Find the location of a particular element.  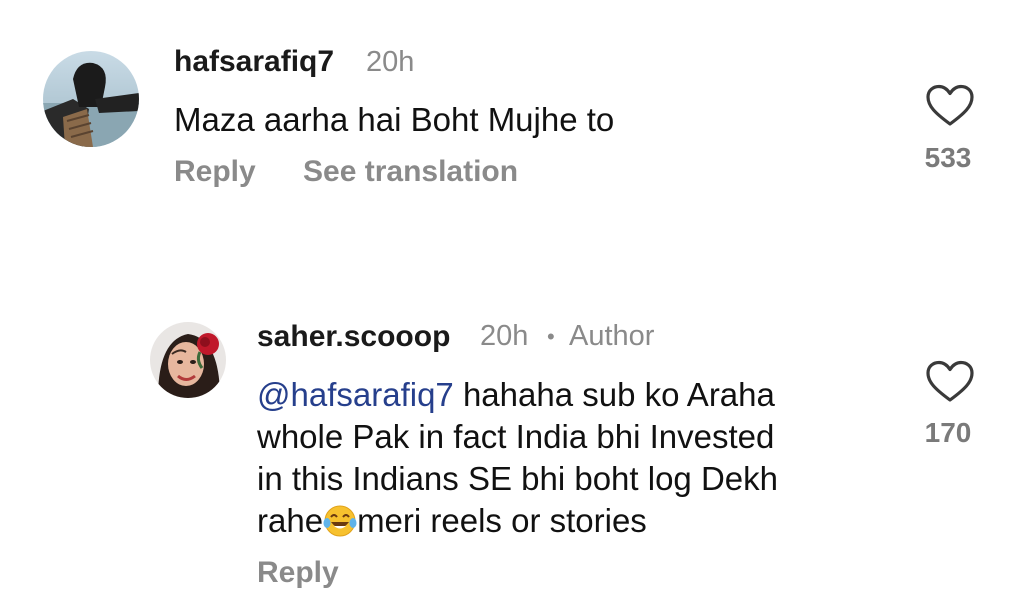

like-count: 533 is located at coordinates (948, 157).